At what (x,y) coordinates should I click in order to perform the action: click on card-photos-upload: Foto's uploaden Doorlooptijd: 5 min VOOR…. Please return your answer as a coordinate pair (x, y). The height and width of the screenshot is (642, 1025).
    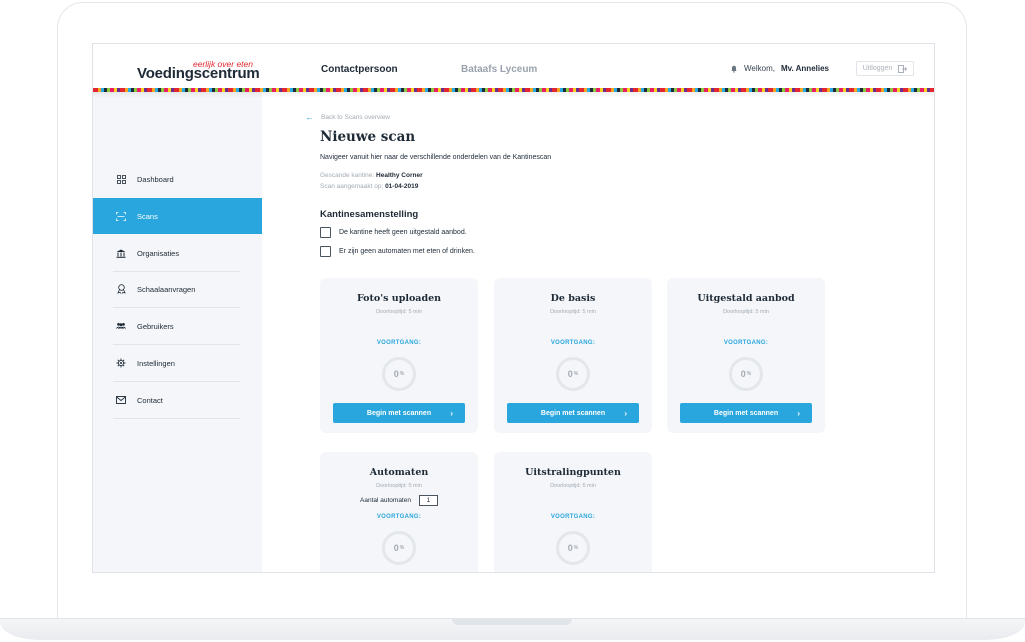
    Looking at the image, I should click on (399, 355).